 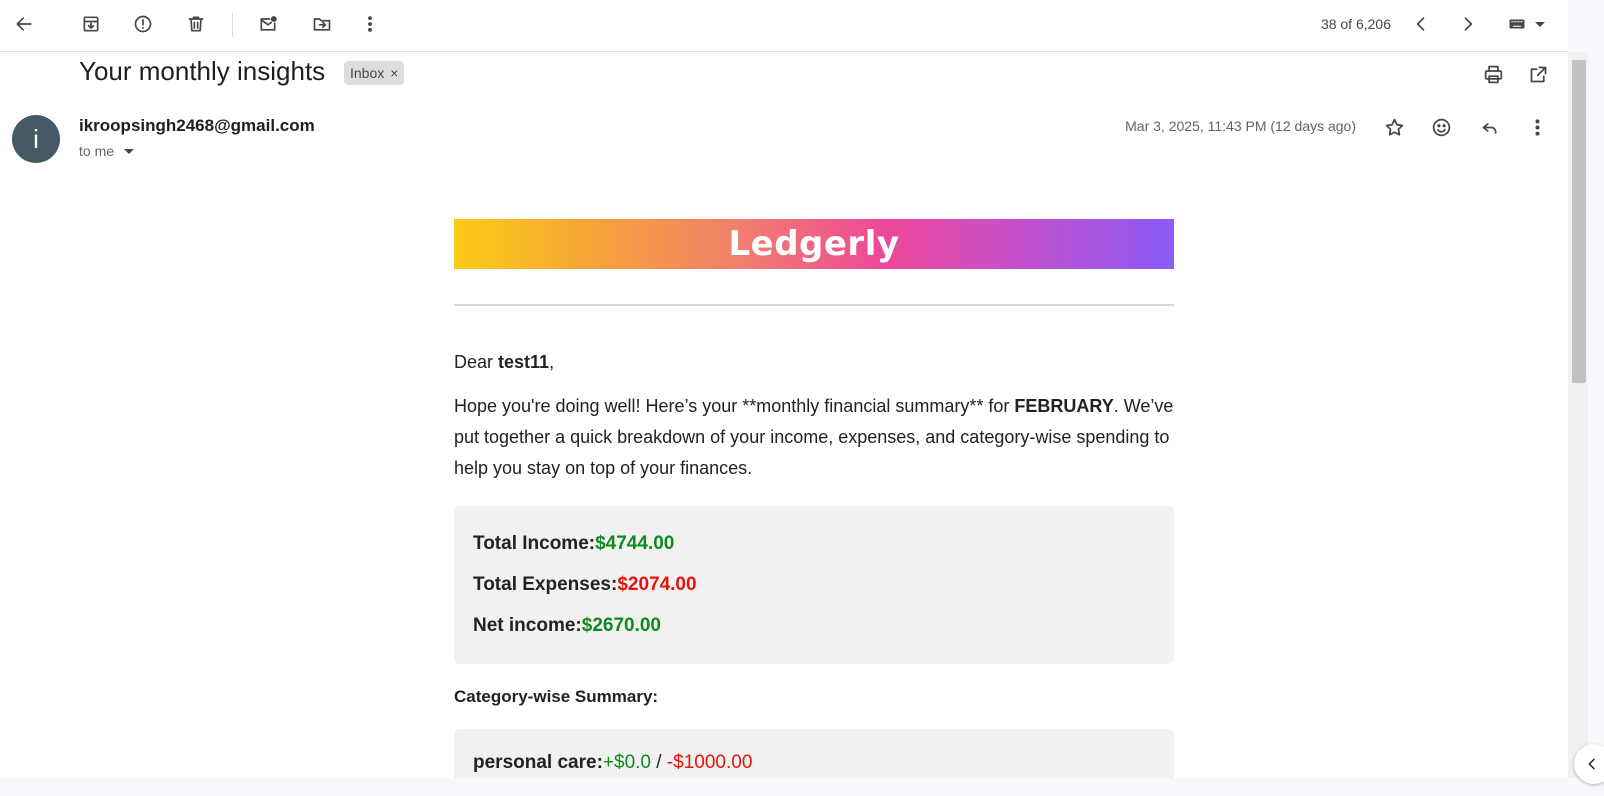 What do you see at coordinates (524, 362) in the screenshot?
I see `username: test11` at bounding box center [524, 362].